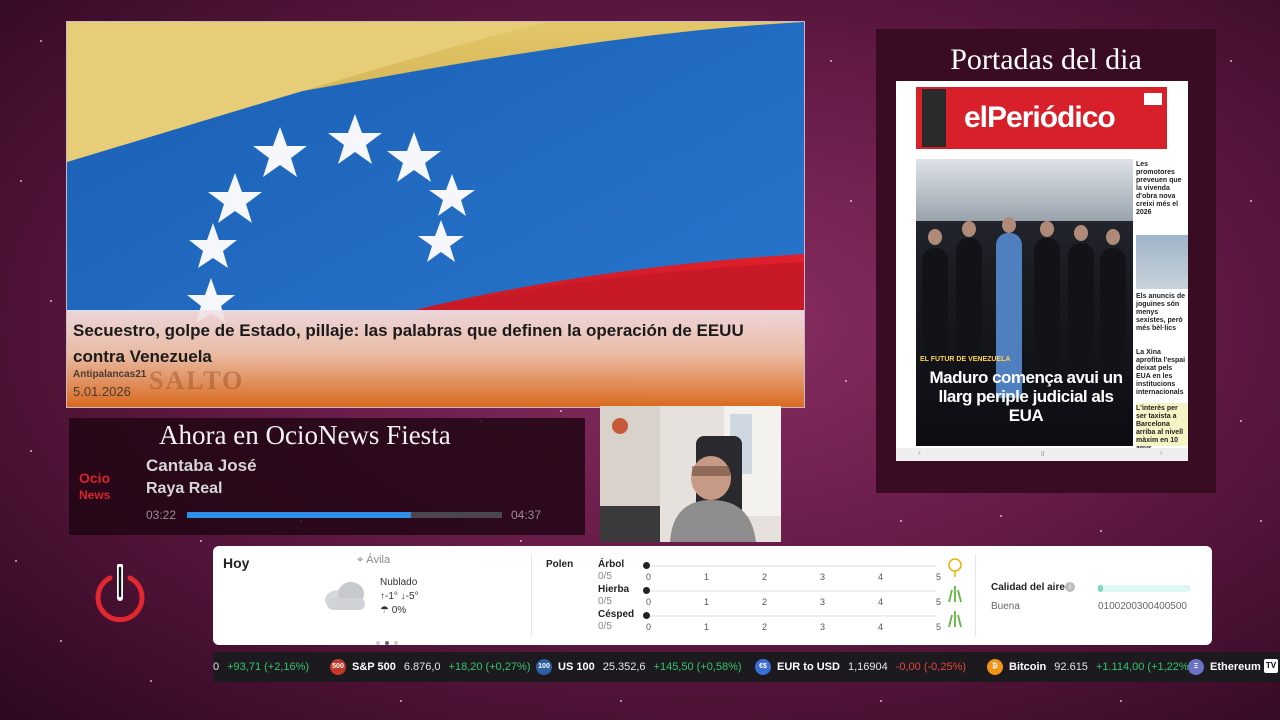  What do you see at coordinates (94, 478) in the screenshot?
I see `svg-text: Ocio` at bounding box center [94, 478].